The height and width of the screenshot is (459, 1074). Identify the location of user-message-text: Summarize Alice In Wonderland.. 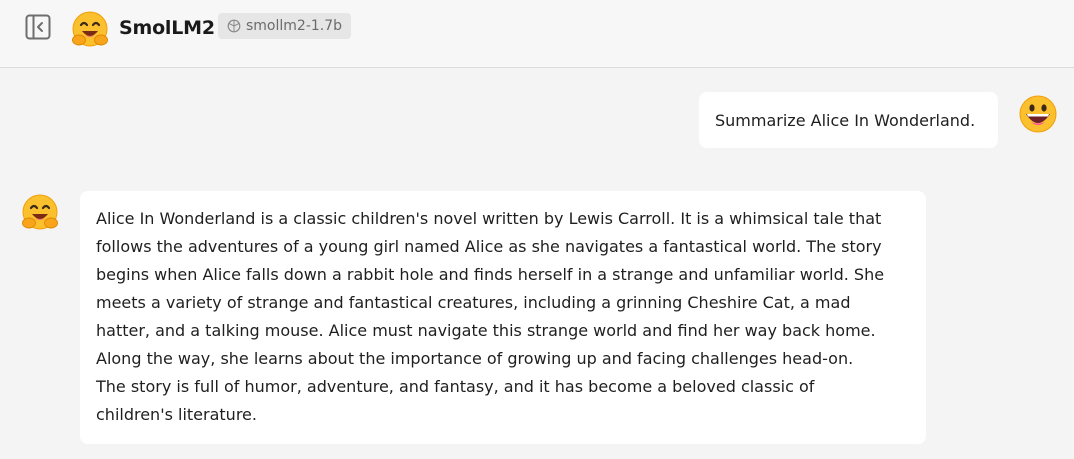
(845, 120).